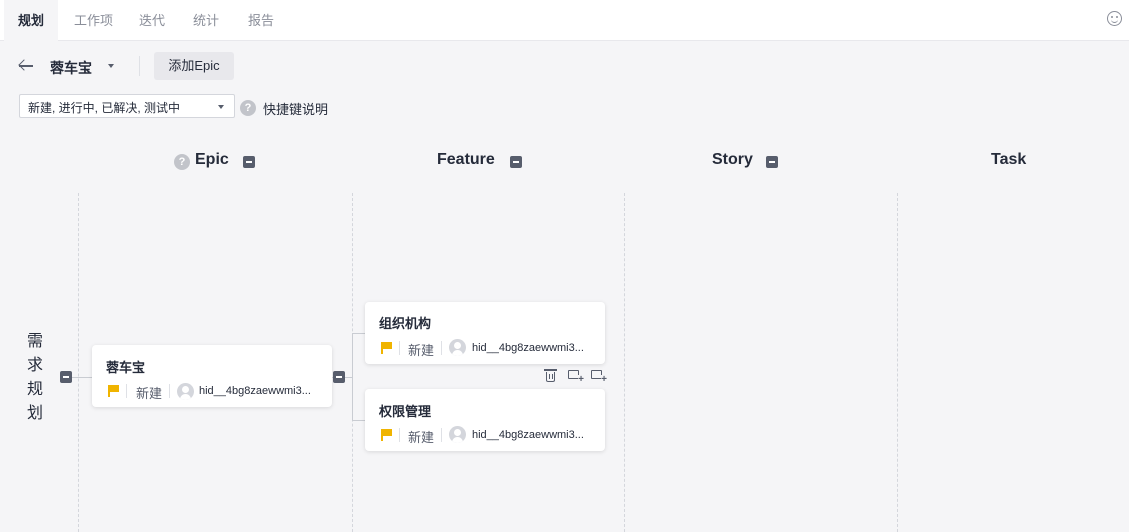  What do you see at coordinates (339, 377) in the screenshot?
I see `collapse-epic-children-icon` at bounding box center [339, 377].